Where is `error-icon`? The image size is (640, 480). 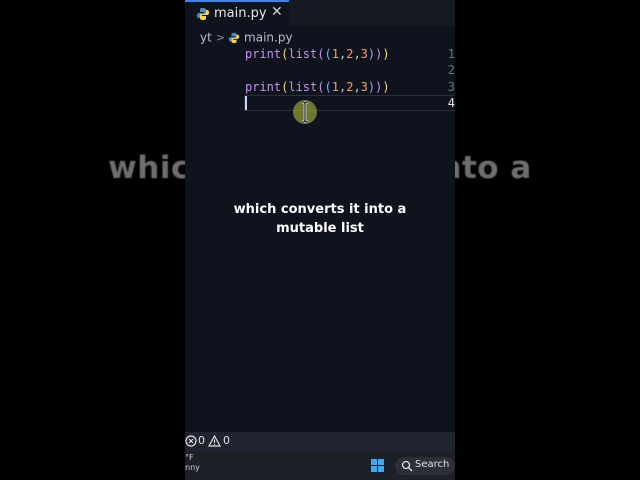 error-icon is located at coordinates (191, 441).